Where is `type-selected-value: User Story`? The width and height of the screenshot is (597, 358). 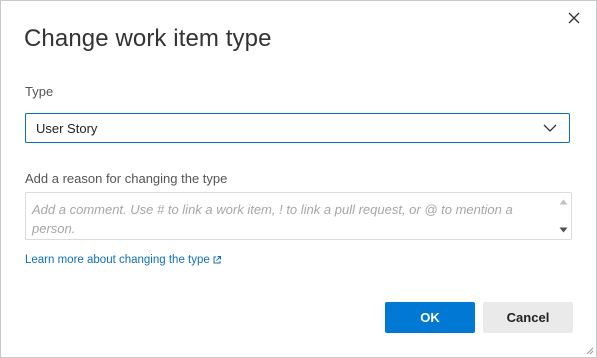 type-selected-value: User Story is located at coordinates (67, 128).